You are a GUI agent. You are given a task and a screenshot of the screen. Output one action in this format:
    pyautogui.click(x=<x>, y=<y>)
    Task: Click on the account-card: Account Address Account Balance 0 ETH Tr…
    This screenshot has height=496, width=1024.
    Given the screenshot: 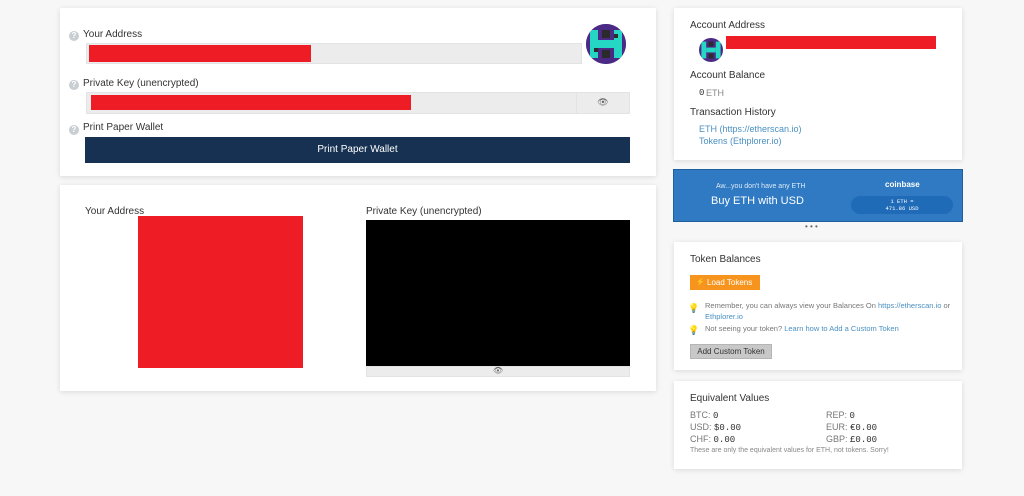 What is the action you would take?
    pyautogui.click(x=818, y=84)
    